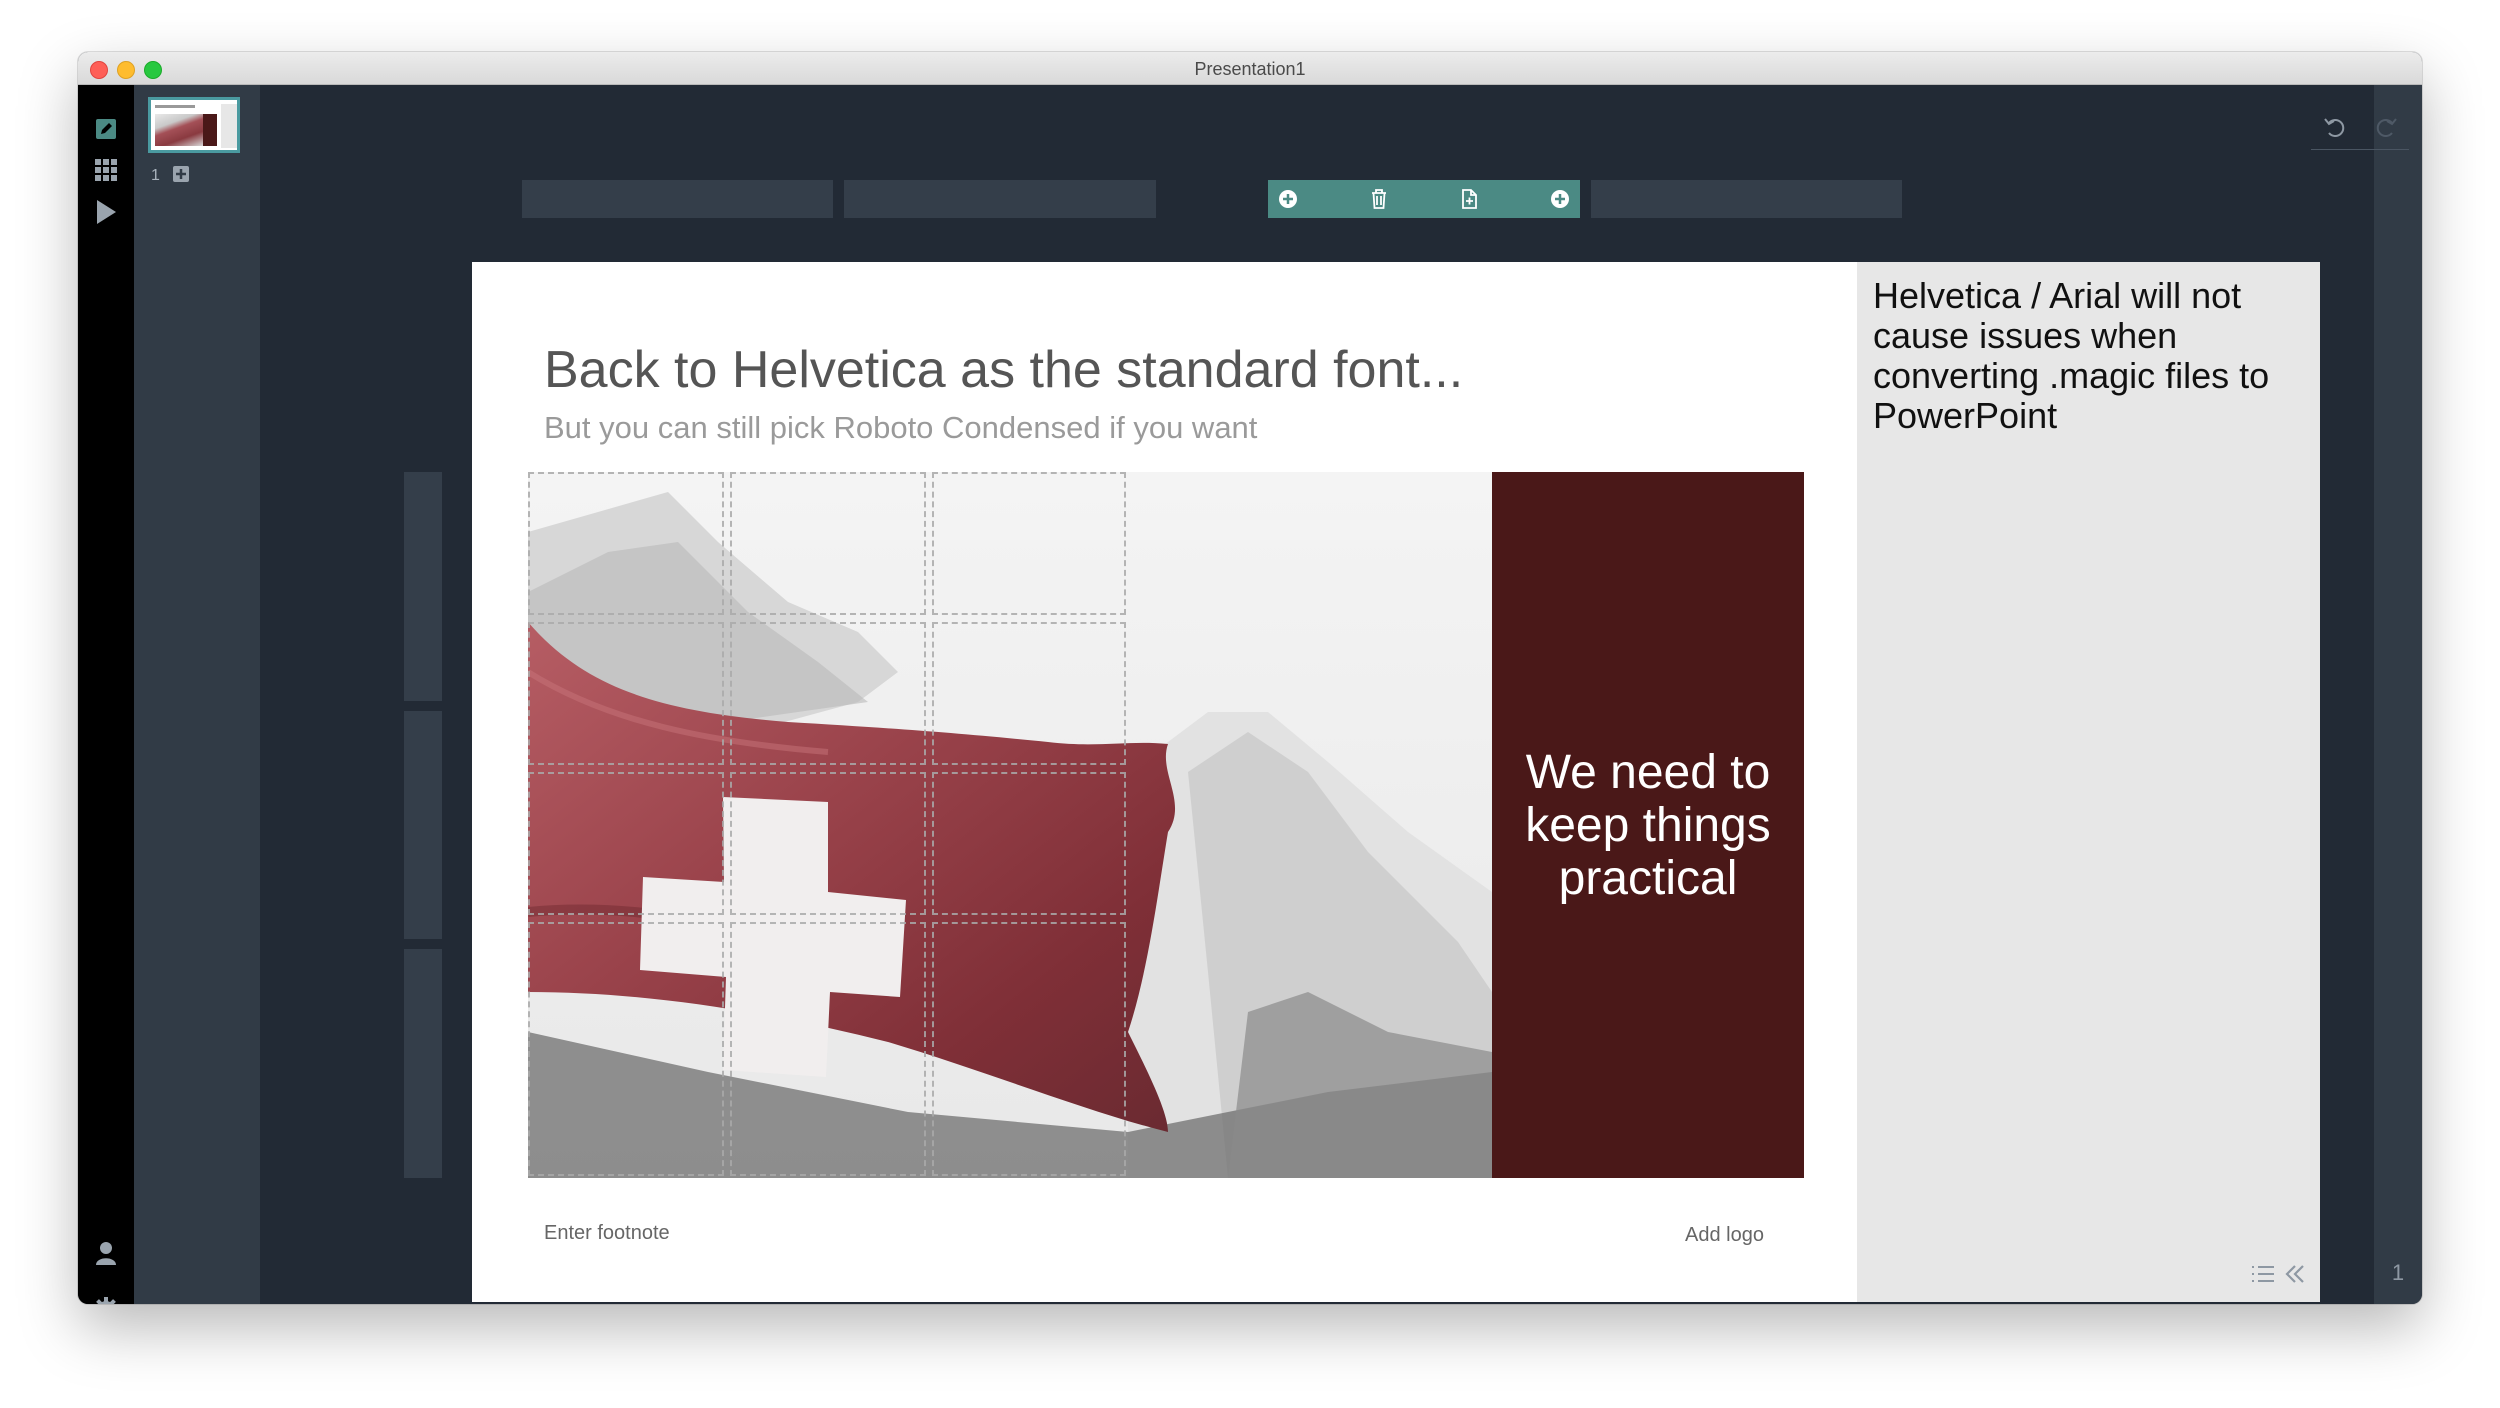 Image resolution: width=2500 pixels, height=1408 pixels. I want to click on add-left-icon, so click(1288, 199).